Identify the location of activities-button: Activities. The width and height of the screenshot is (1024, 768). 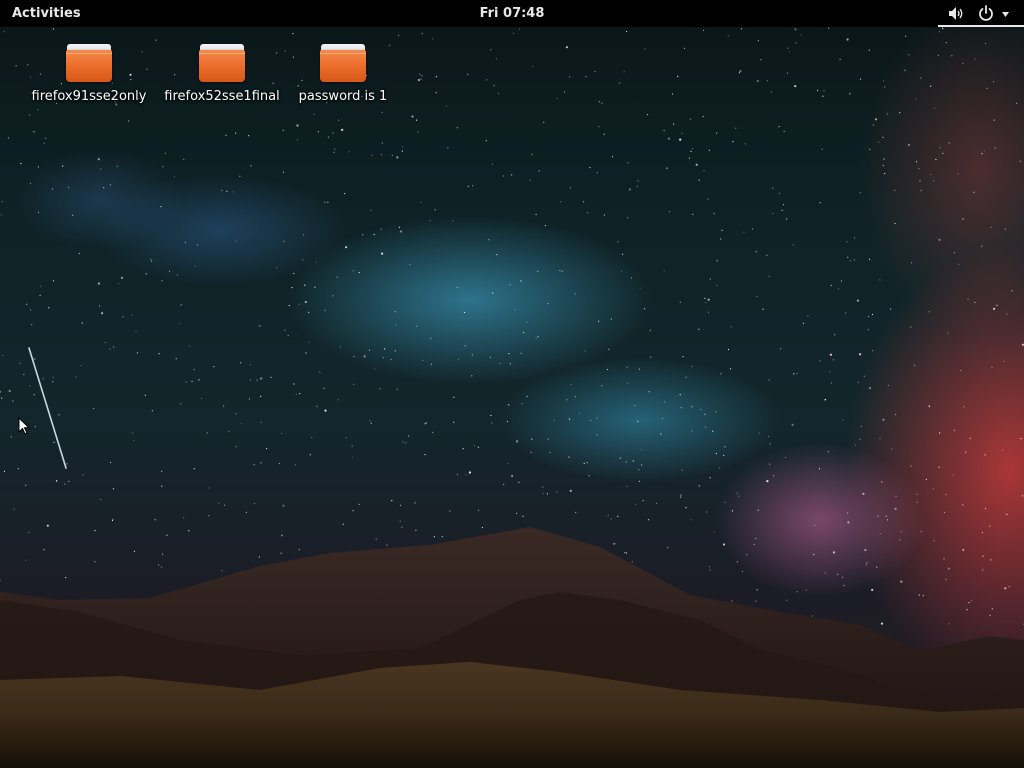
(46, 13).